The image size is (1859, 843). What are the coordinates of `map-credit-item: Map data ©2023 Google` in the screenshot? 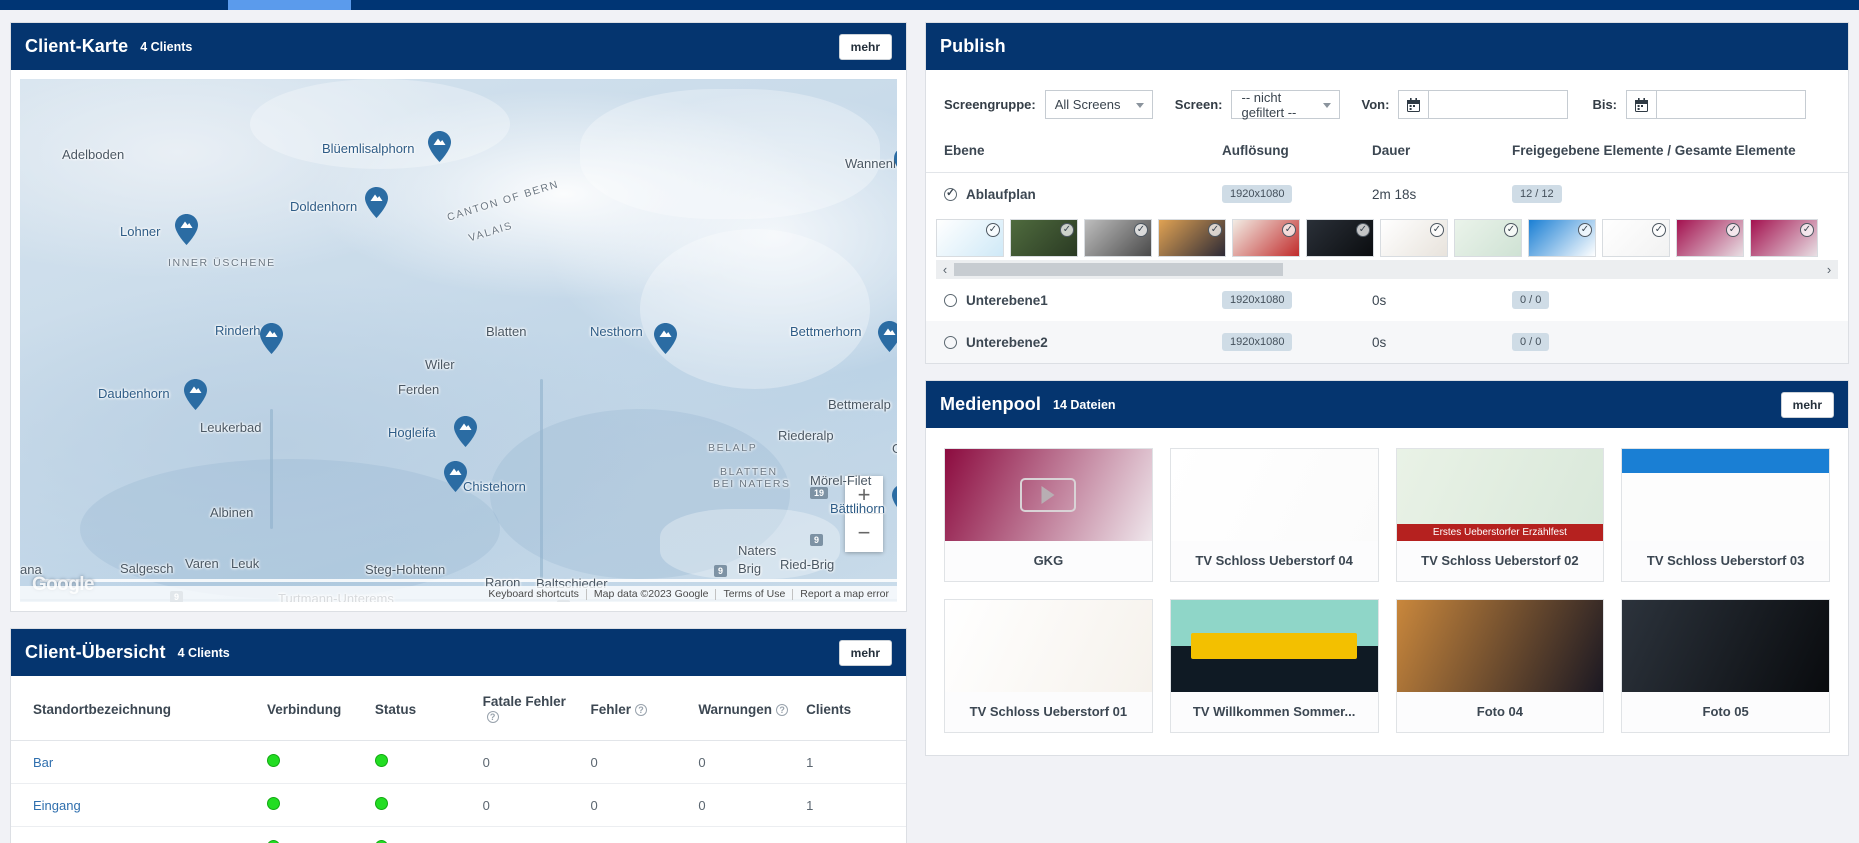 It's located at (652, 594).